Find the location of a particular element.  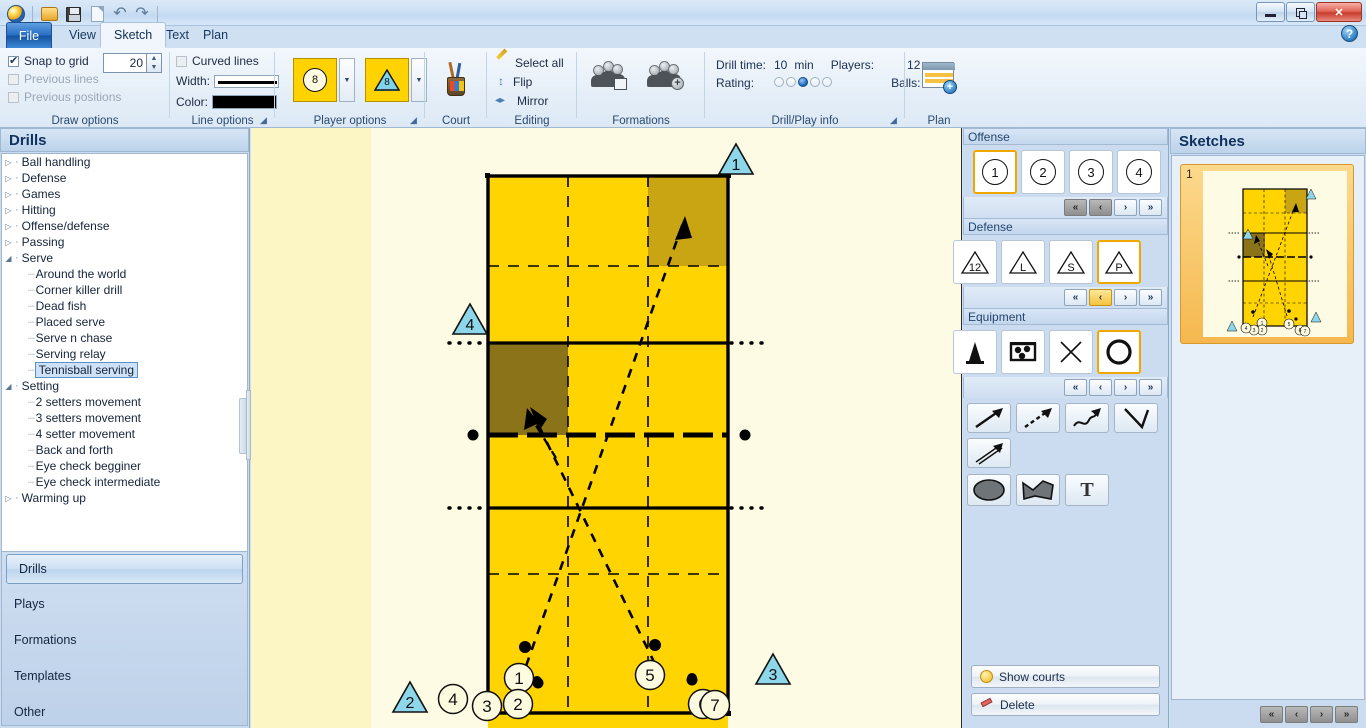

equipment-pager-last: » is located at coordinates (1150, 387).